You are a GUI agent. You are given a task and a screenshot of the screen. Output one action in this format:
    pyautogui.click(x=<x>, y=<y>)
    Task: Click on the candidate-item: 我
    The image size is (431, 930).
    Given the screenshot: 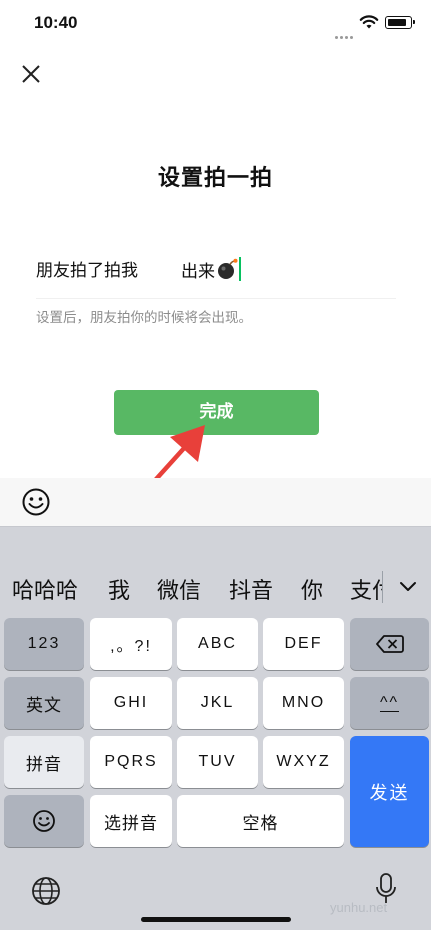 What is the action you would take?
    pyautogui.click(x=119, y=589)
    